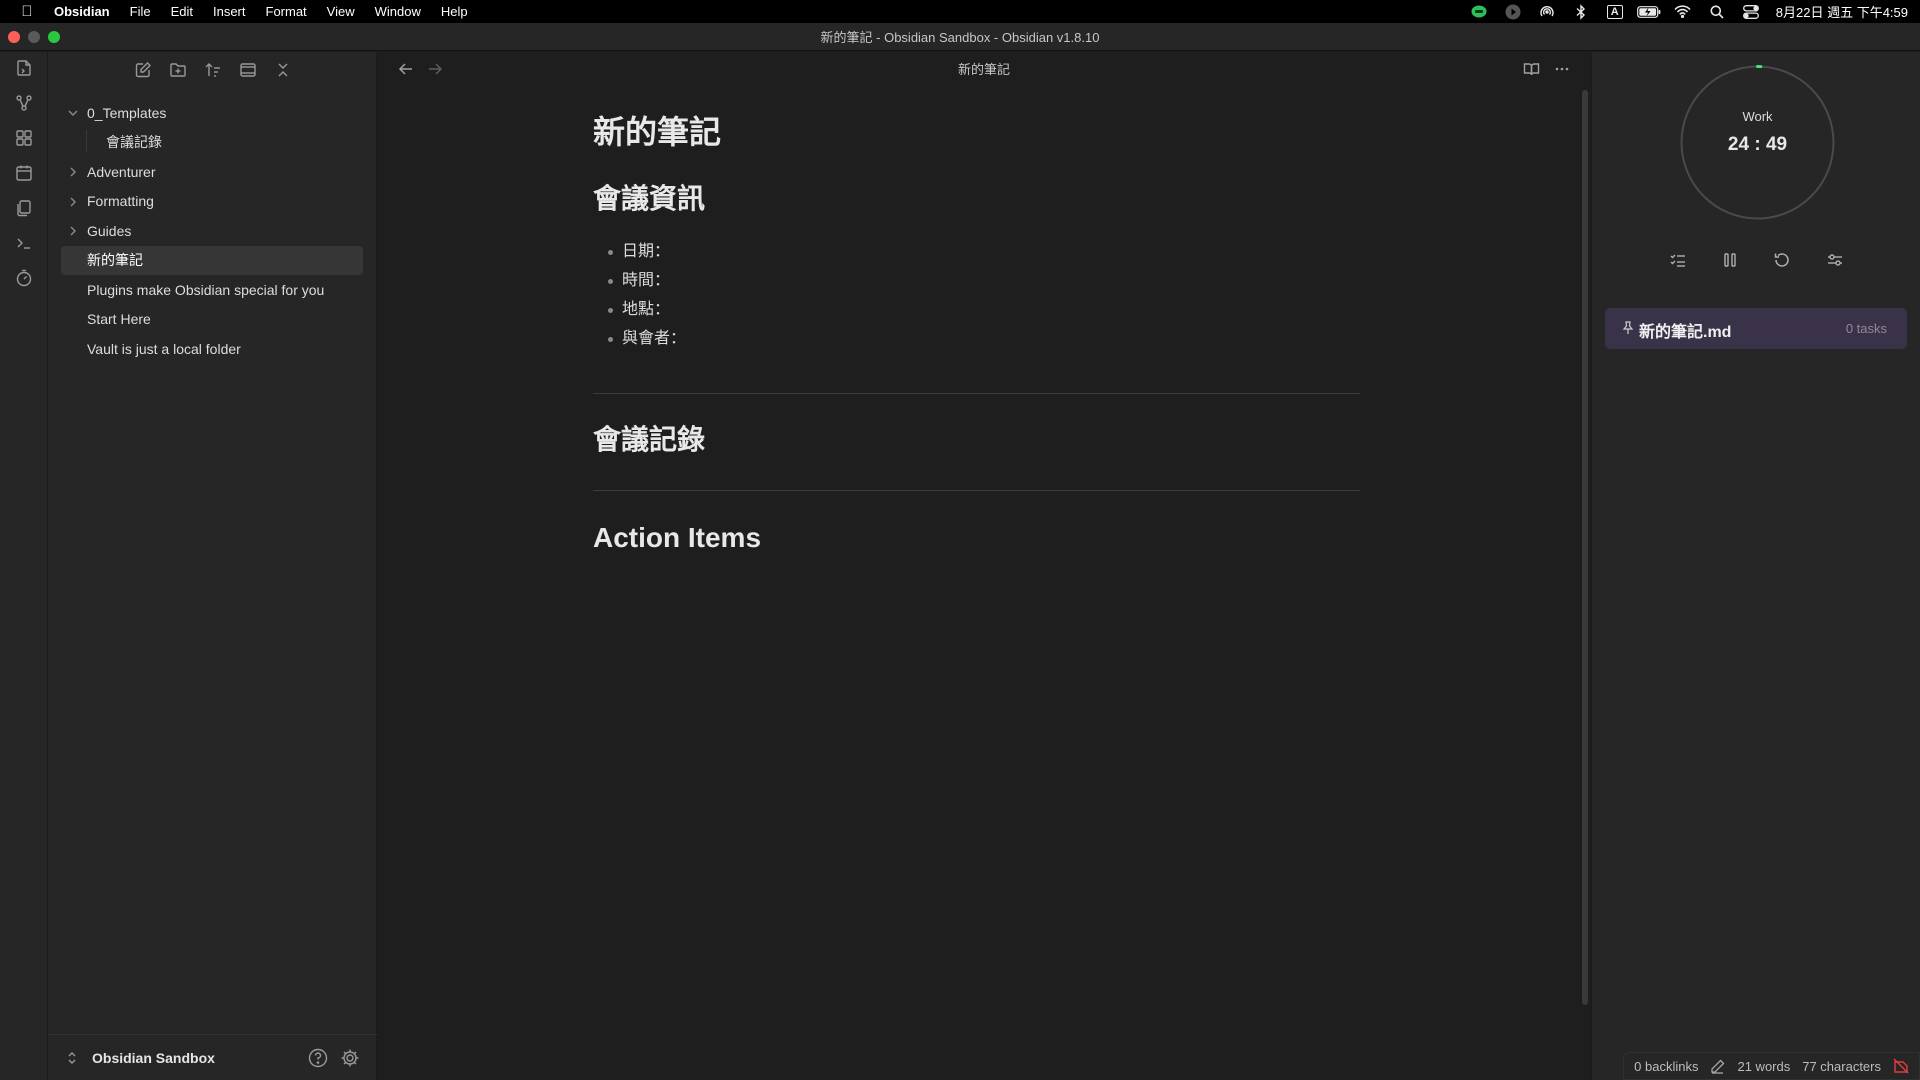 The height and width of the screenshot is (1080, 1920). I want to click on timer-mode-label: Work, so click(1757, 116).